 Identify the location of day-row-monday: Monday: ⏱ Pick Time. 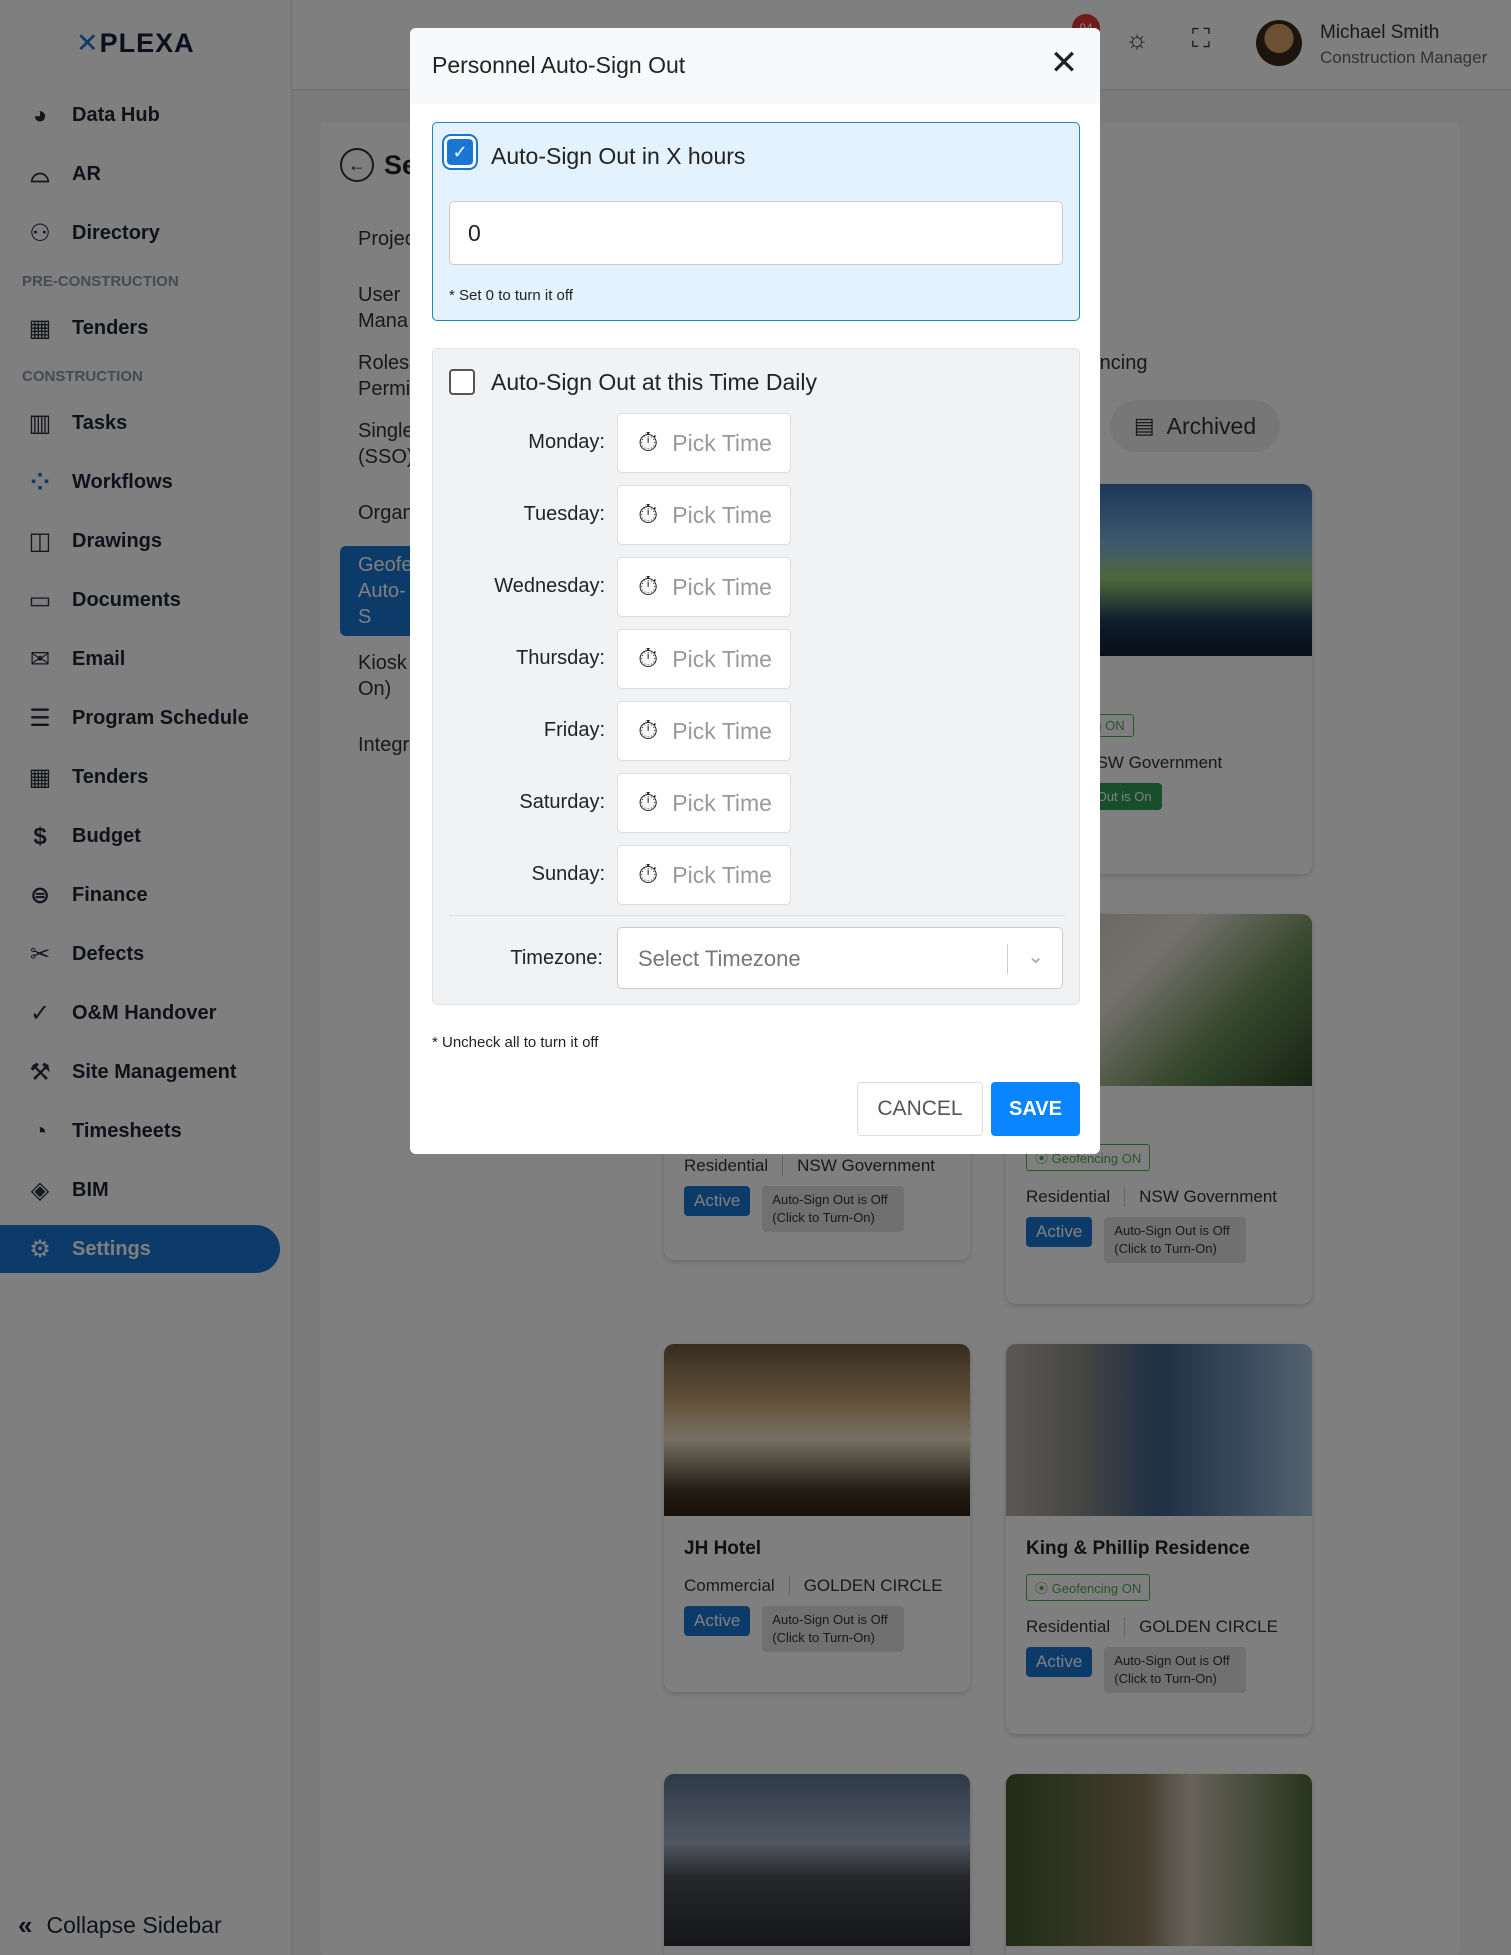
(757, 443).